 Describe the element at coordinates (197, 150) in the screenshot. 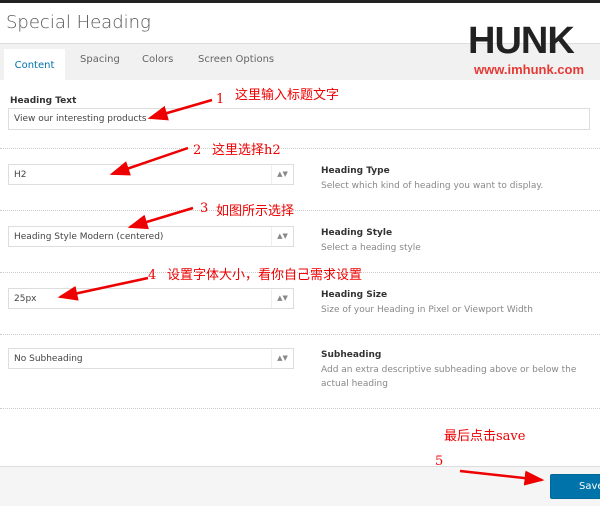

I see `annotation-number: 2` at that location.